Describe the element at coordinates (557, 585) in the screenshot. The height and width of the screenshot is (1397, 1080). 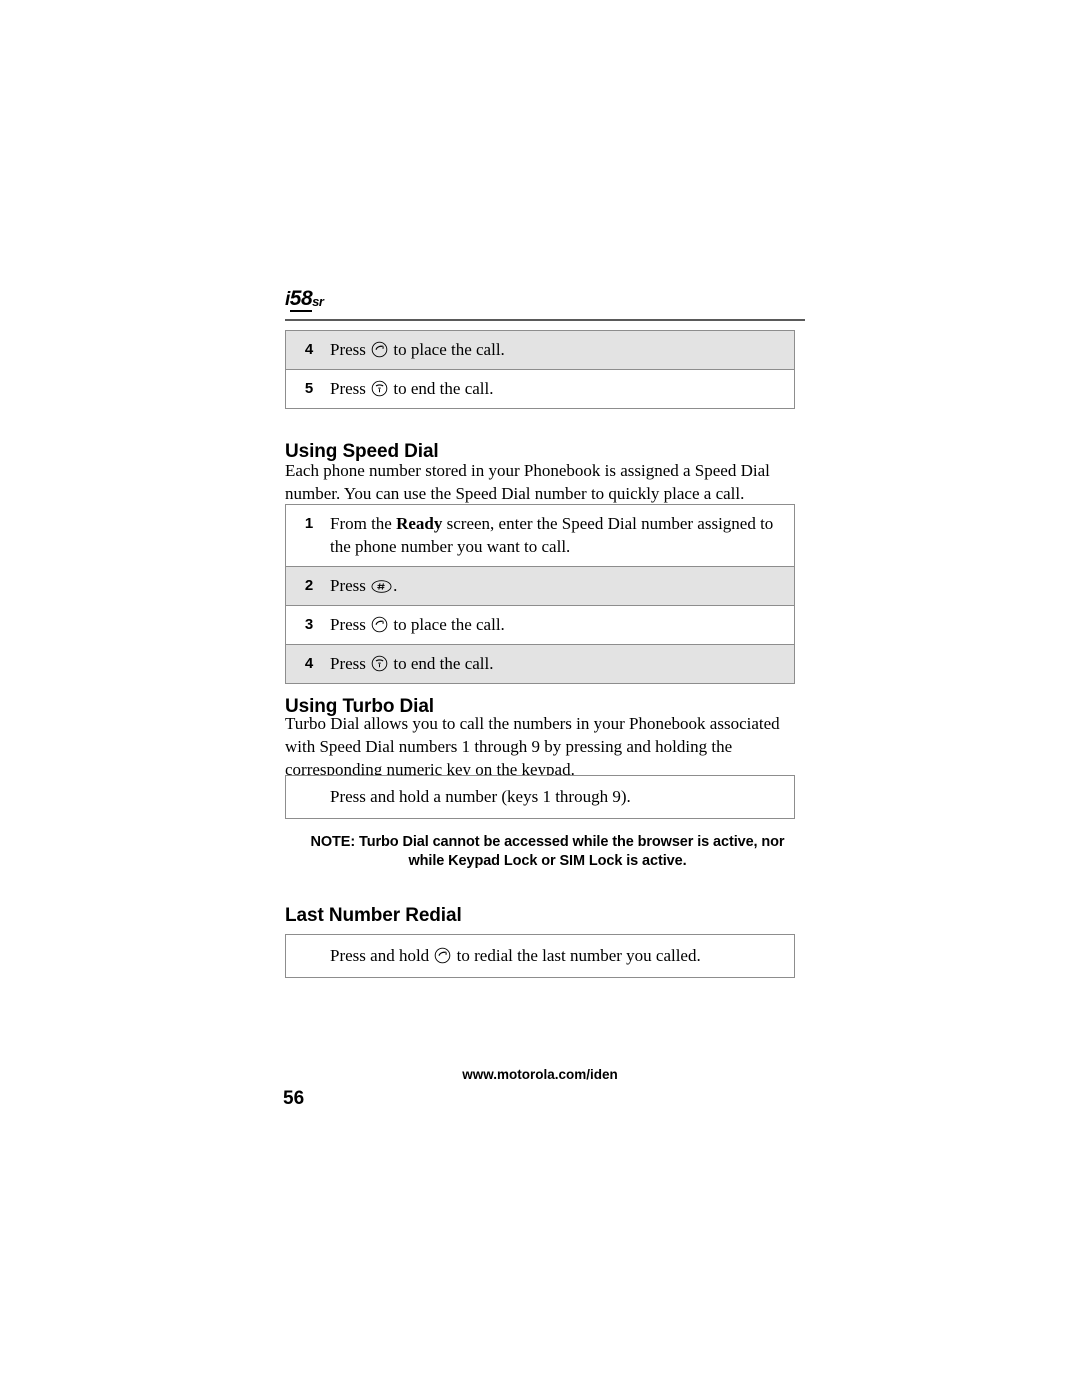
I see `step-text: Press .` at that location.